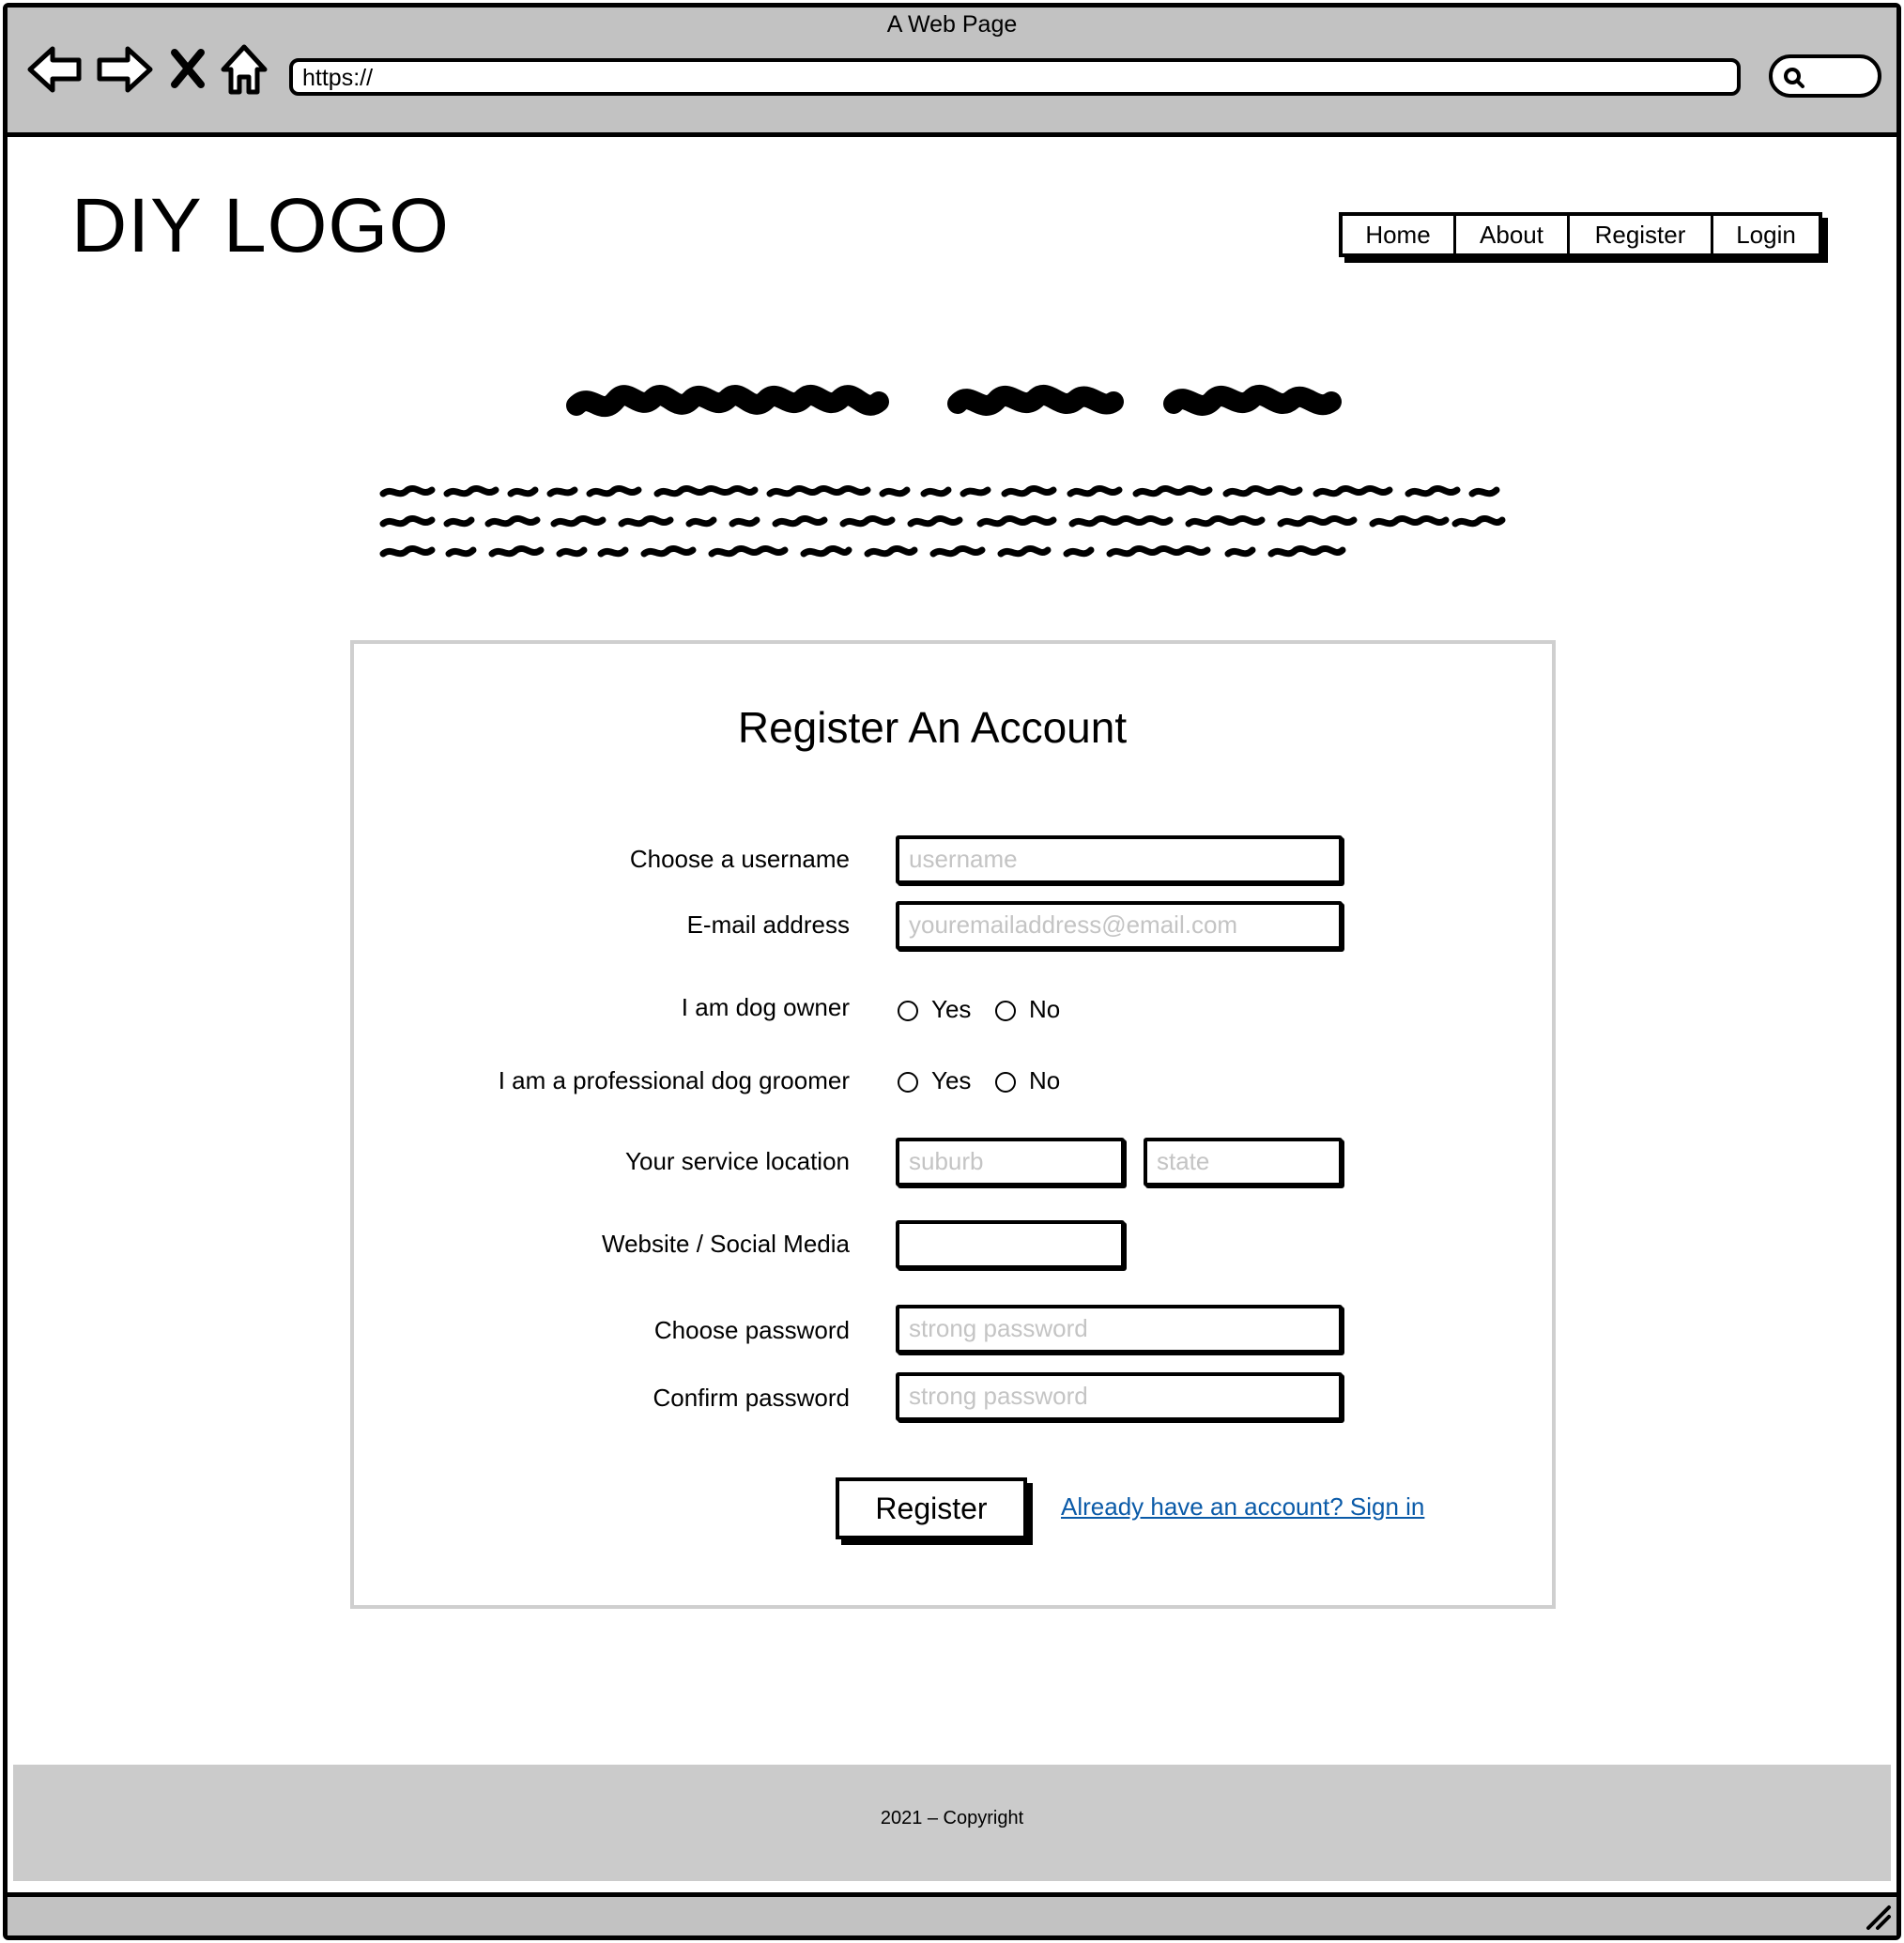 This screenshot has height=1943, width=1904. What do you see at coordinates (1120, 1329) in the screenshot?
I see `password-input: strong password` at bounding box center [1120, 1329].